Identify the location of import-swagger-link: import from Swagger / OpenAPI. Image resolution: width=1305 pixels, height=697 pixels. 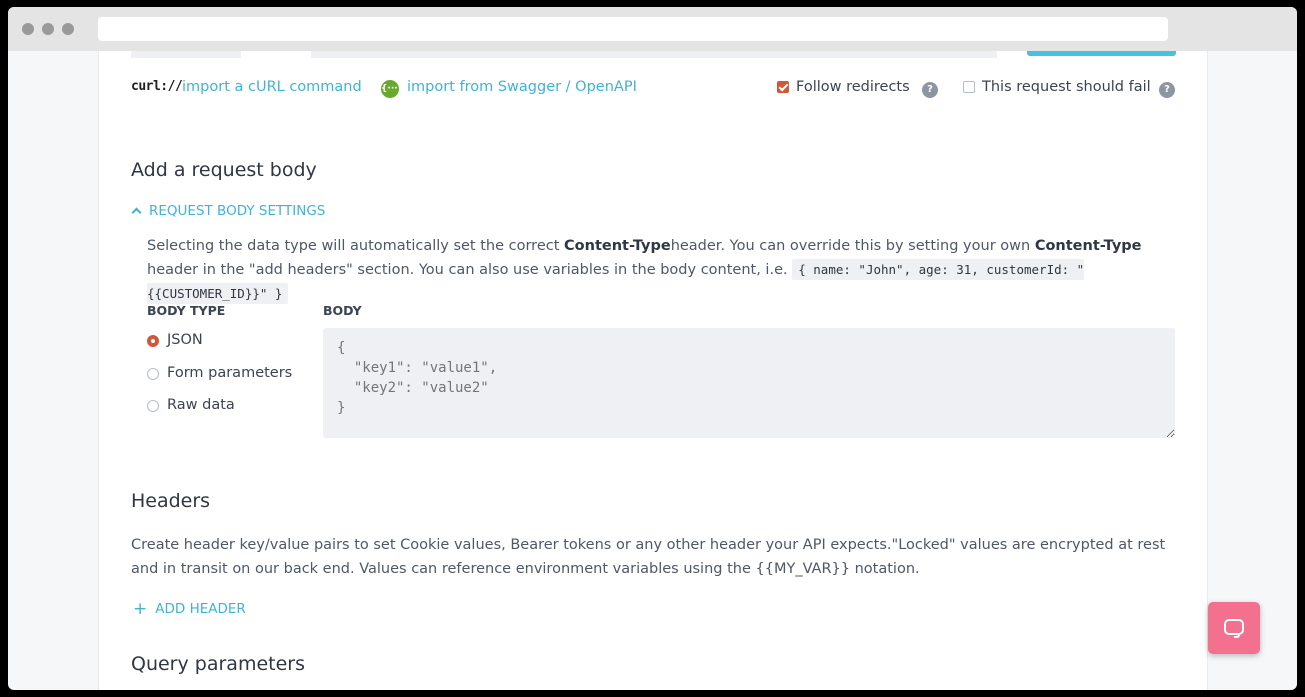
(522, 87).